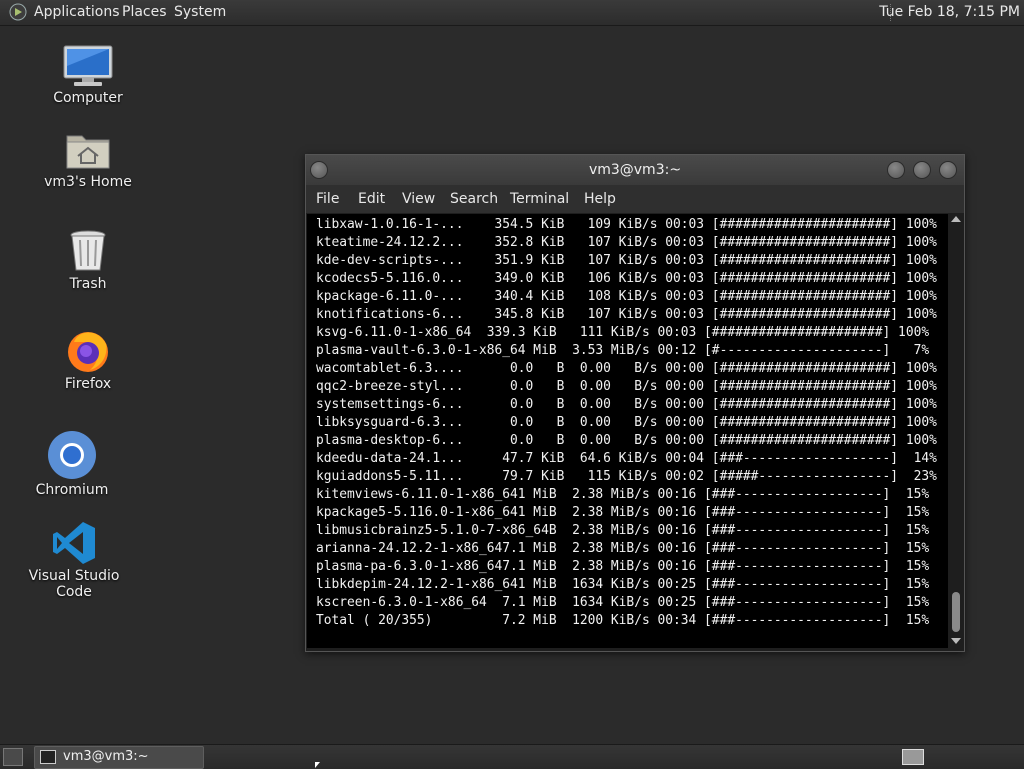  Describe the element at coordinates (635, 199) in the screenshot. I see `terminal-menubar: File Edit View Search Terminal Help` at that location.